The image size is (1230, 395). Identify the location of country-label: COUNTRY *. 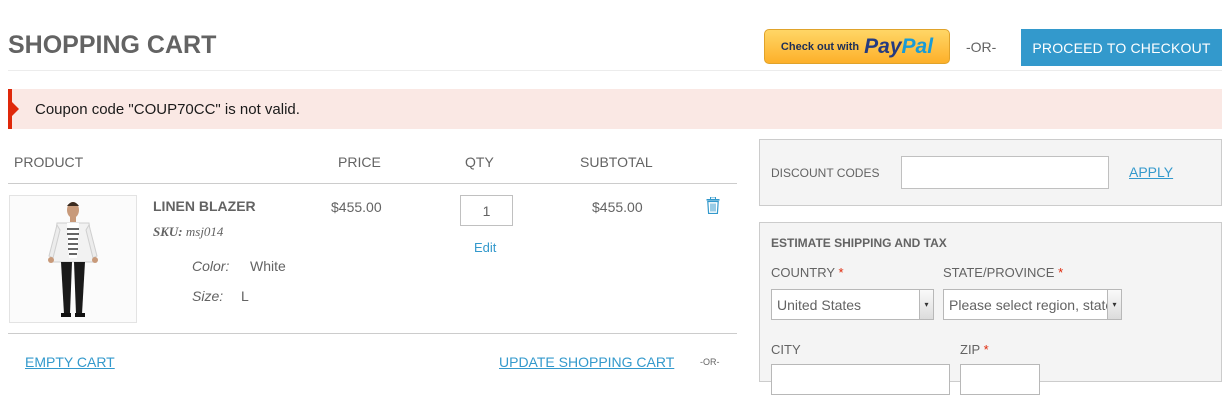
(807, 272).